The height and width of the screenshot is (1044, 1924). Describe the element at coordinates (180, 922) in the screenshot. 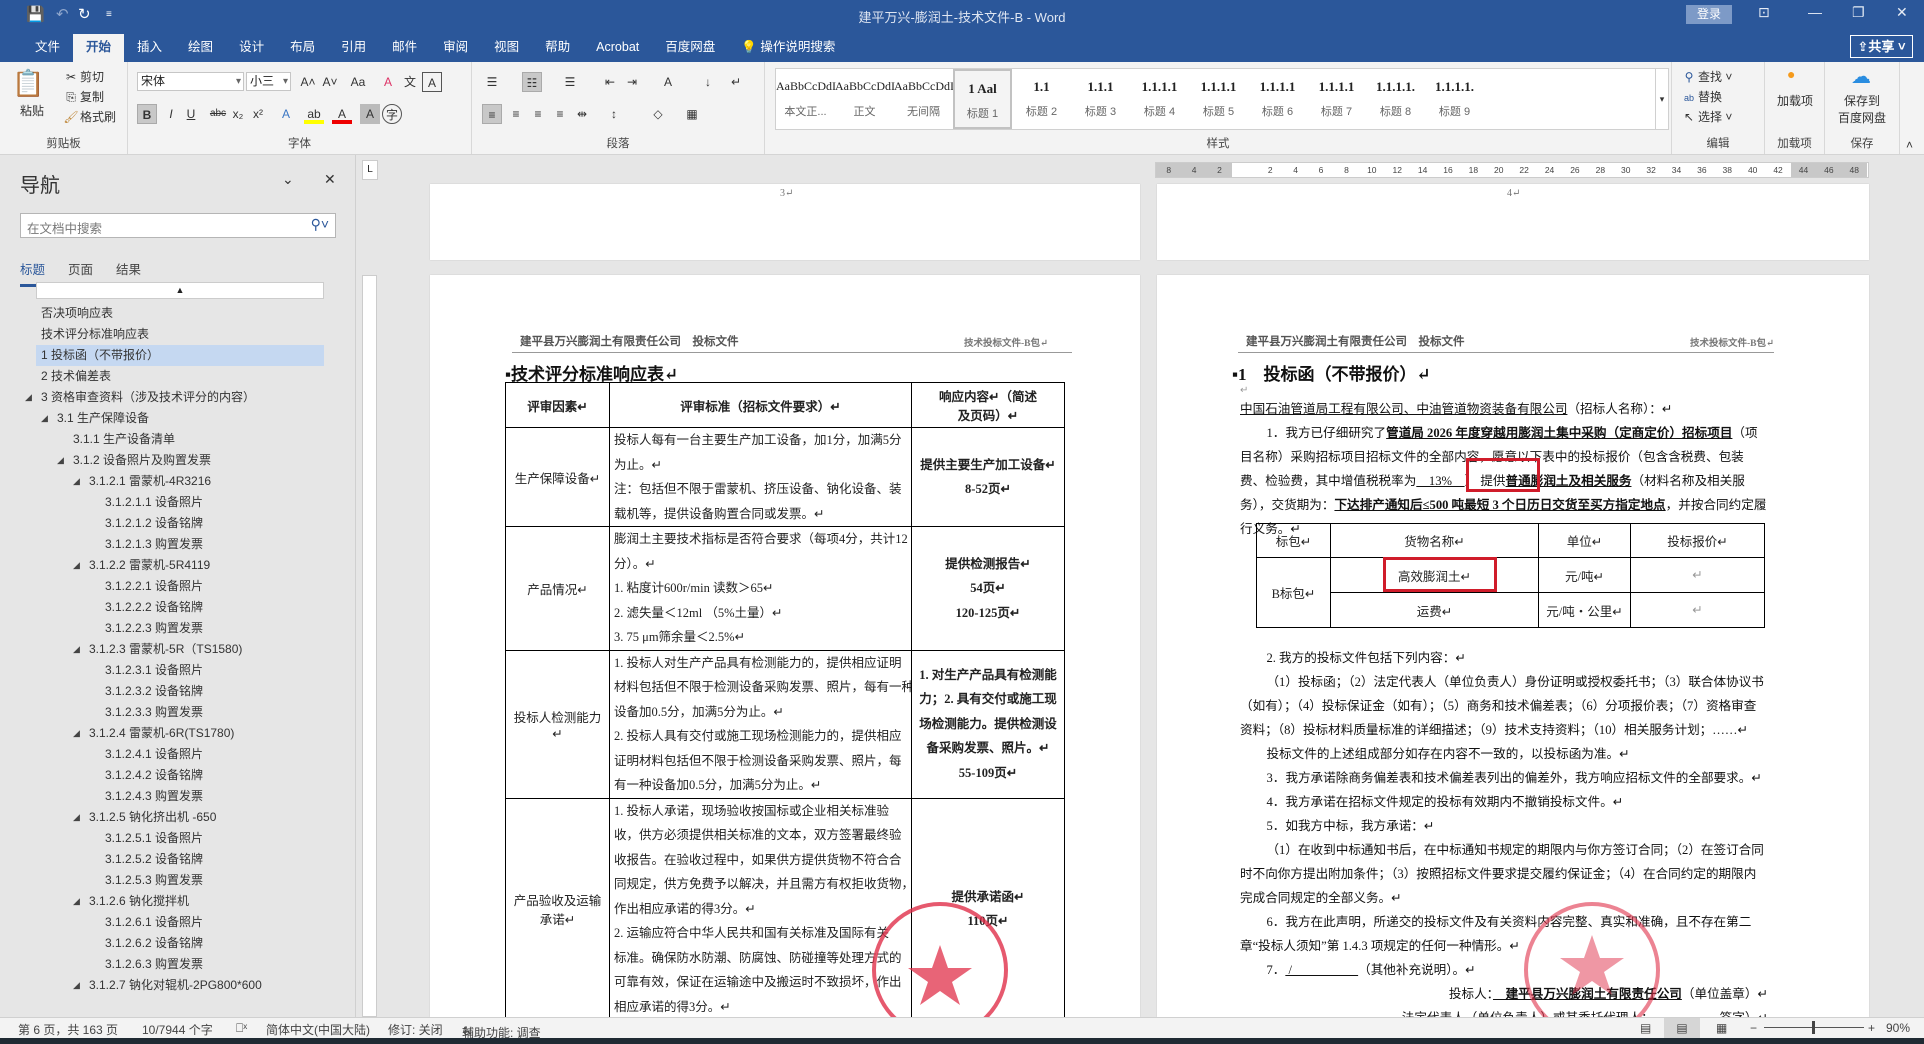

I see `nav-heading-item: 3.1.2.6.1 设备照片` at that location.